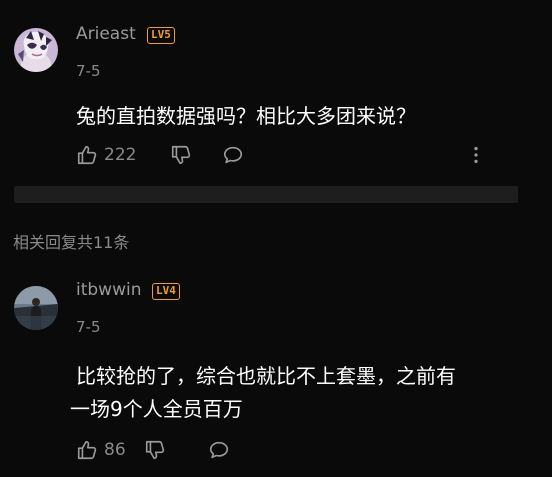 This screenshot has width=552, height=477. What do you see at coordinates (71, 241) in the screenshot?
I see `replies-header: 相关回复共11条` at bounding box center [71, 241].